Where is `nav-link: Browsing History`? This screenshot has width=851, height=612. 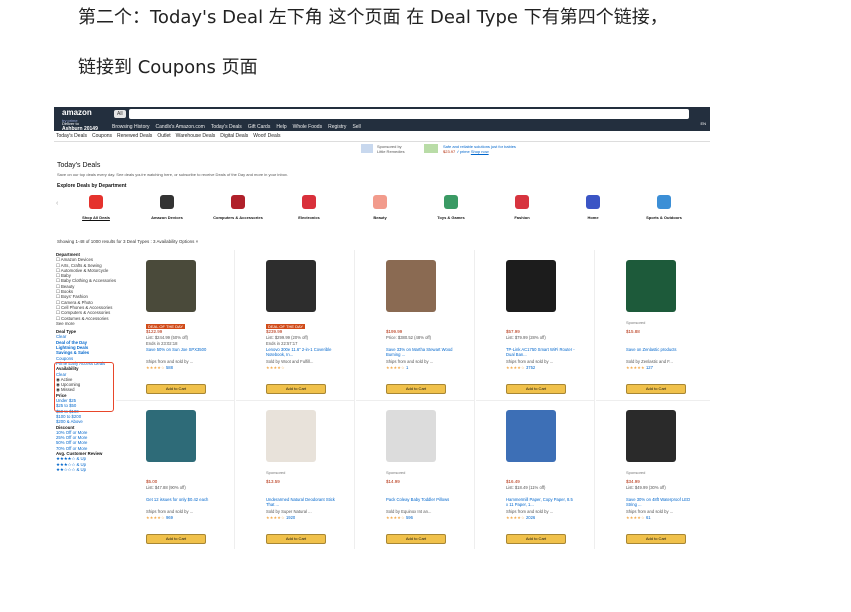
nav-link: Browsing History is located at coordinates (131, 127).